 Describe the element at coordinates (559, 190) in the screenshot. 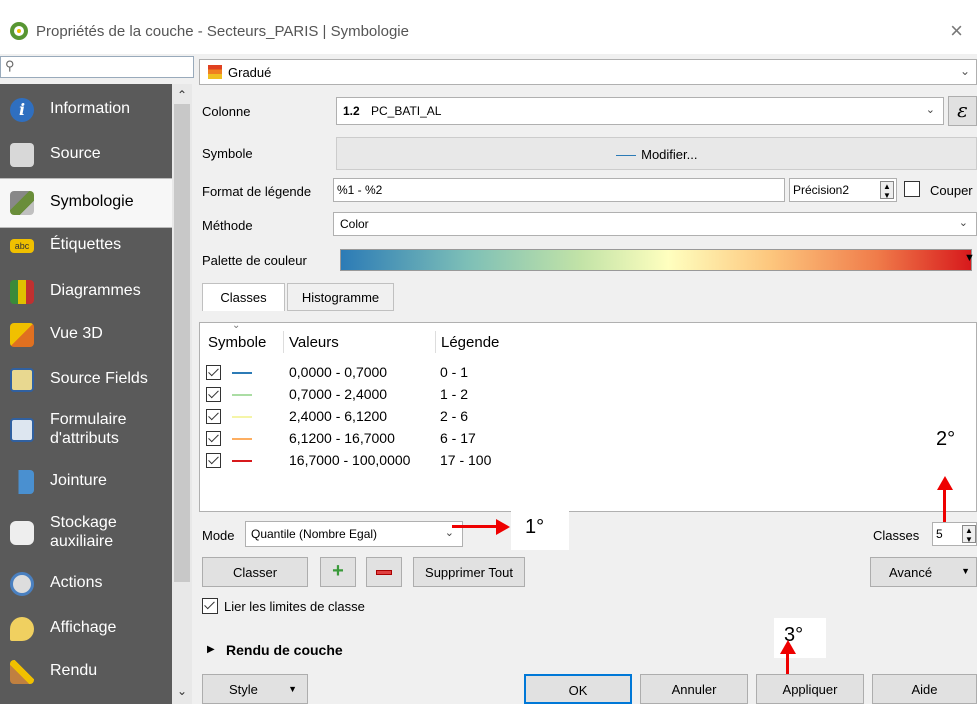

I see `format-input: %1 - %2` at that location.